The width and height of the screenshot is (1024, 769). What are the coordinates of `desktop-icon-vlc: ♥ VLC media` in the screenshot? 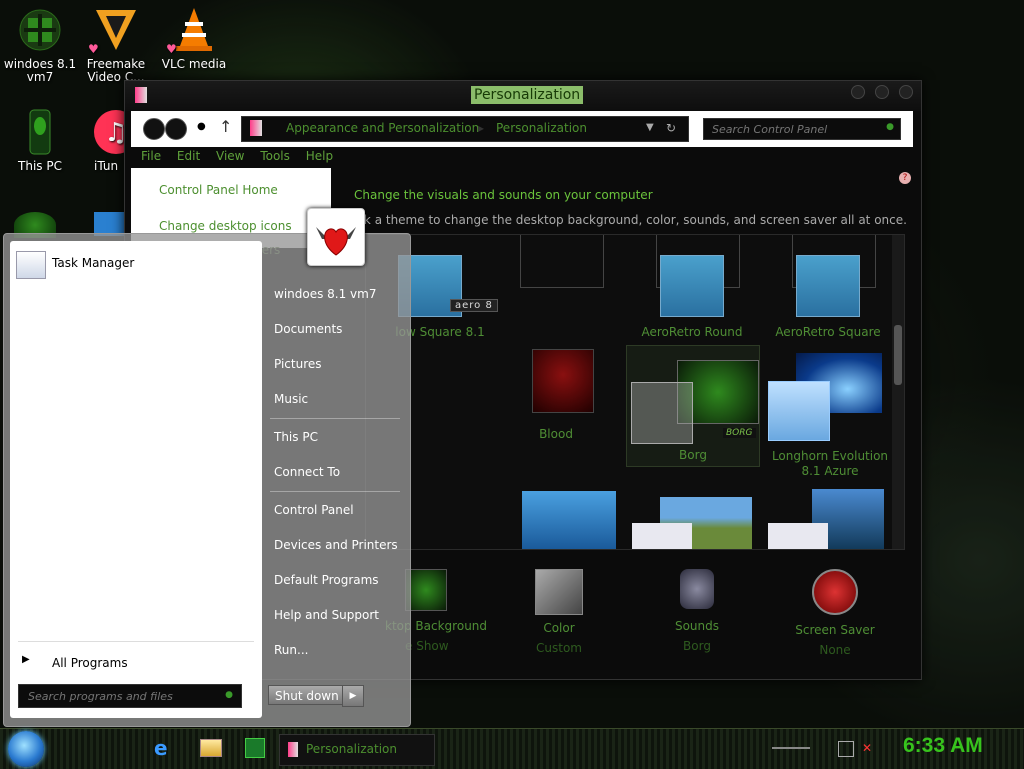 It's located at (194, 38).